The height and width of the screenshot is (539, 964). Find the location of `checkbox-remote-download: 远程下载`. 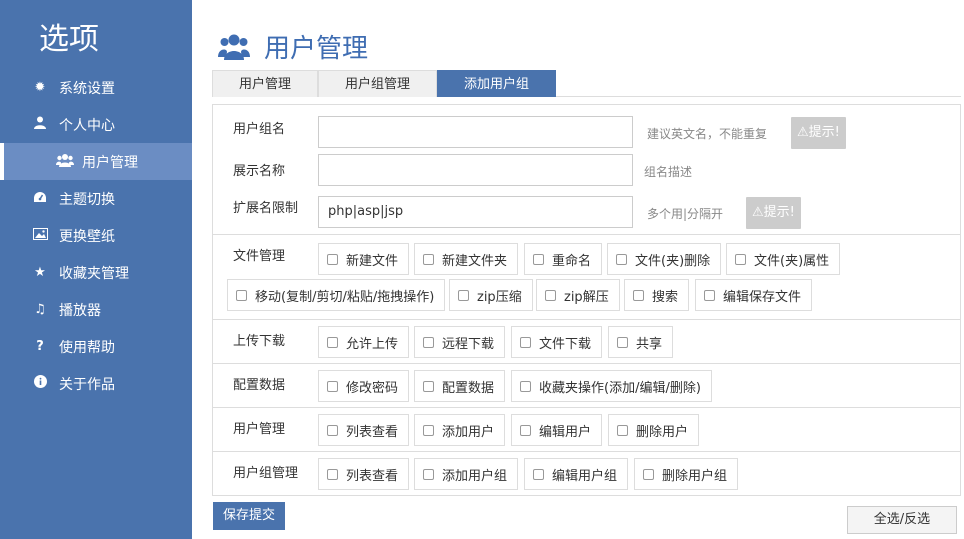

checkbox-remote-download: 远程下载 is located at coordinates (460, 342).